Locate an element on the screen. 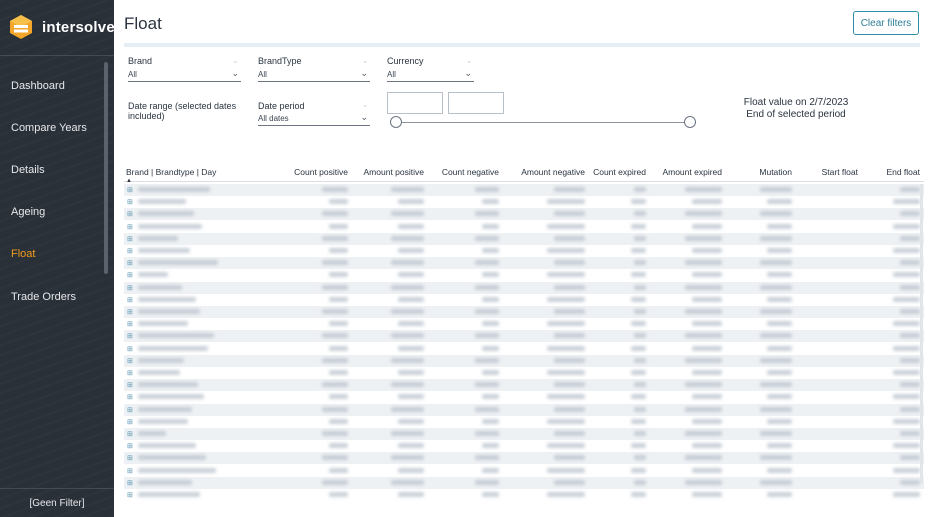  column-header-count-negative: Count negative is located at coordinates (470, 172).